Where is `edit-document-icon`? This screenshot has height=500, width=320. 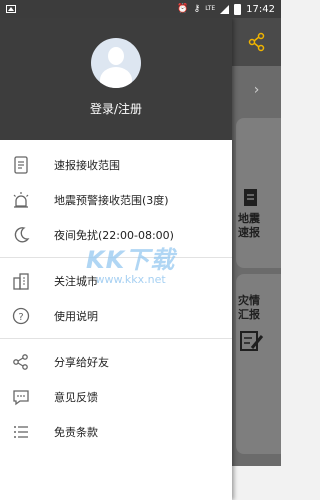
edit-document-icon is located at coordinates (252, 341).